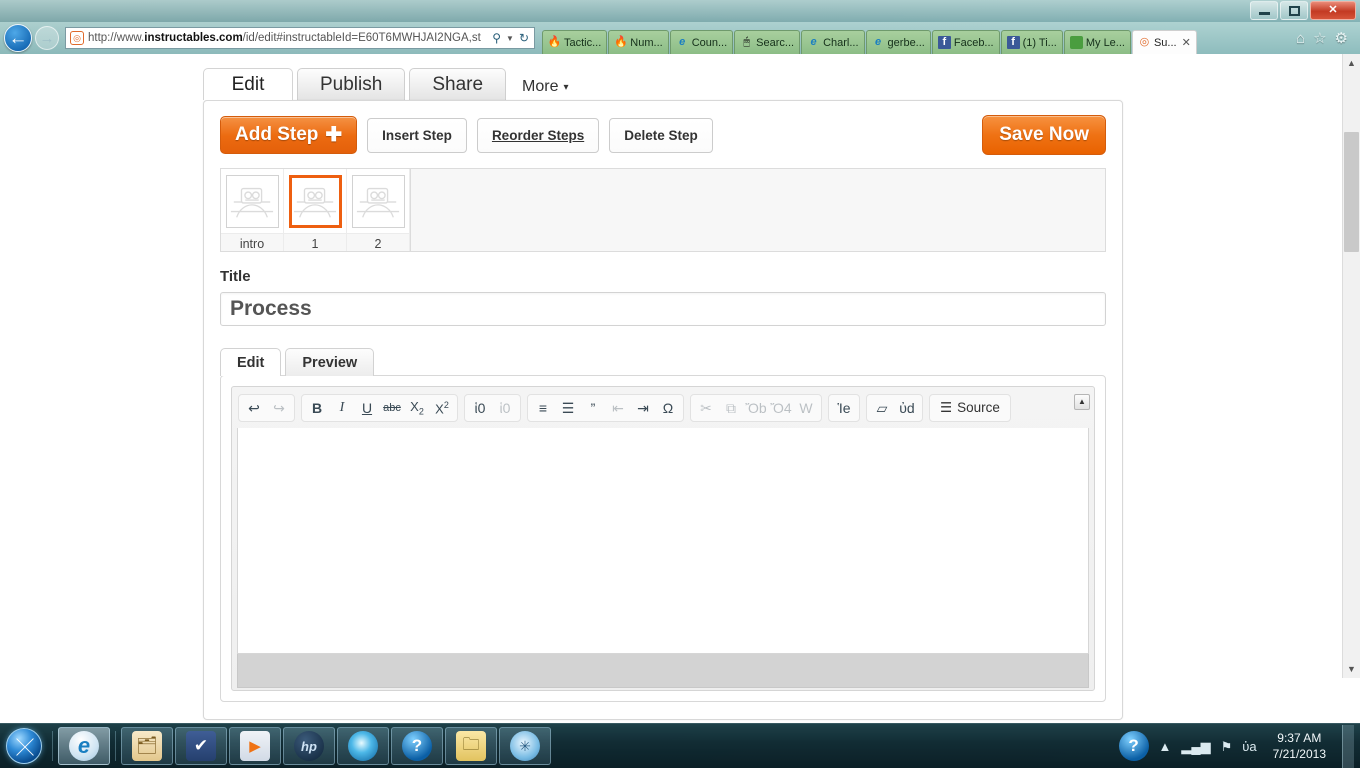  I want to click on image-video-icon: Ἱe, so click(844, 408).